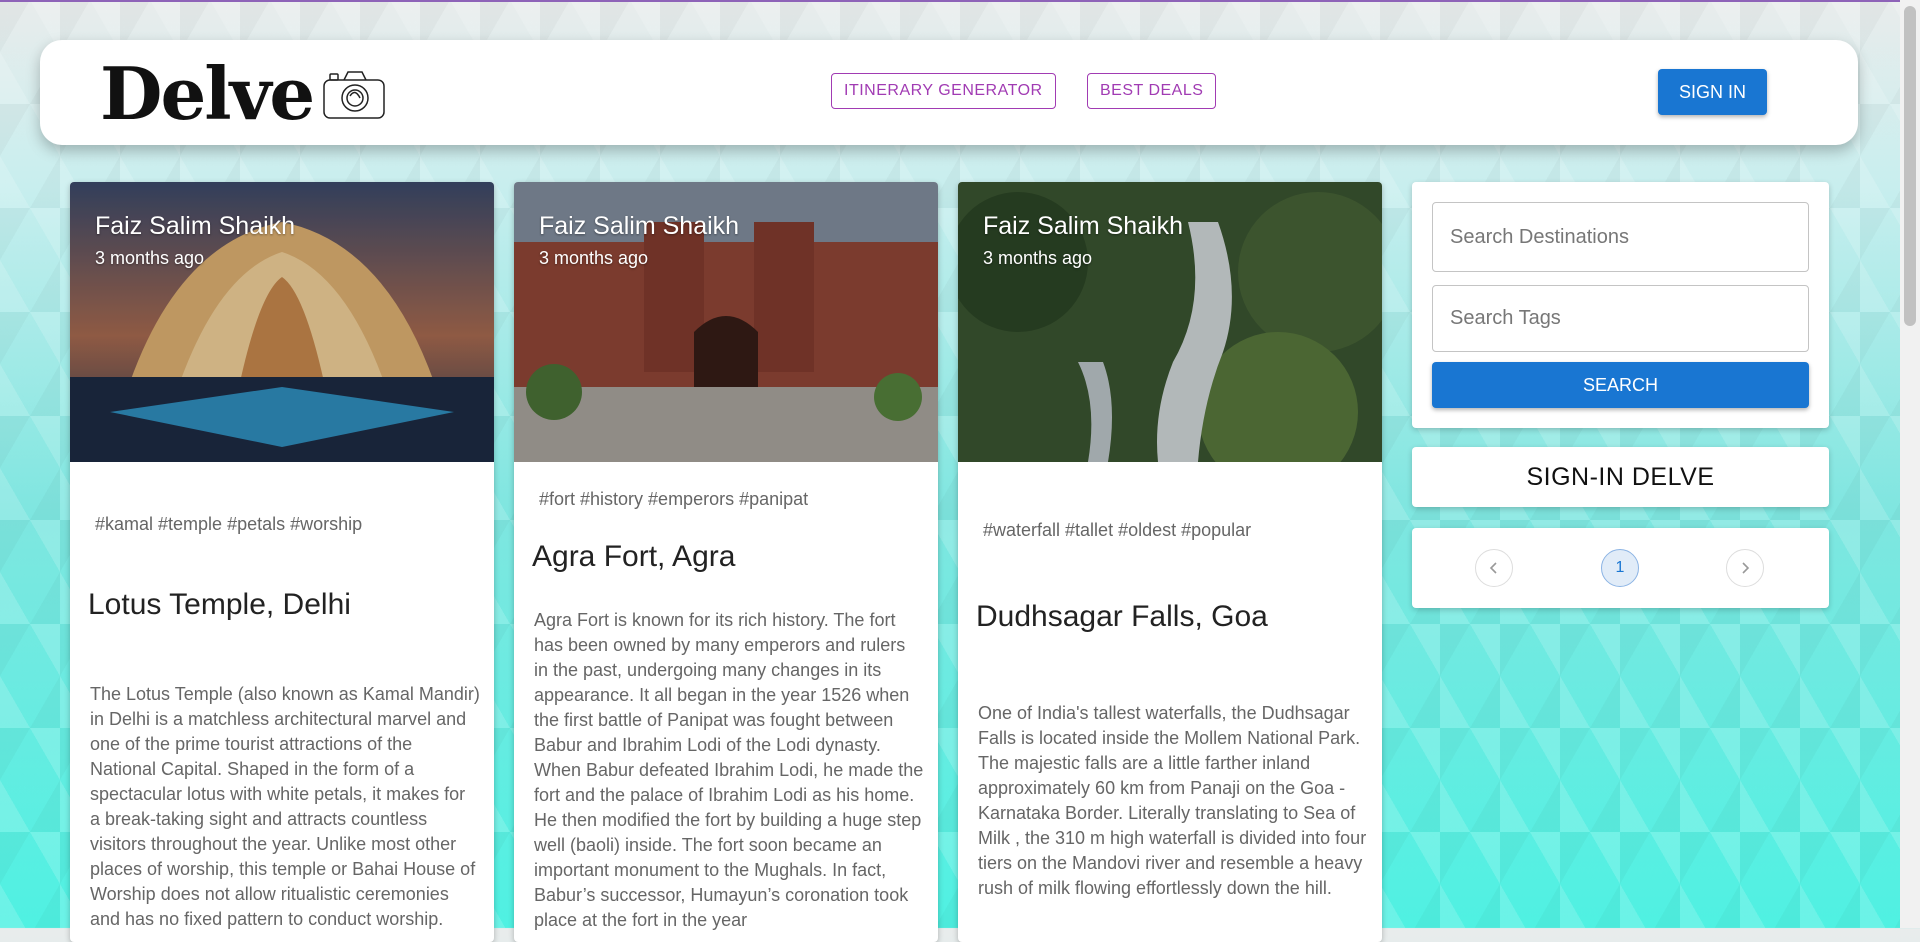  I want to click on sign-in-button: SIGN IN, so click(1712, 92).